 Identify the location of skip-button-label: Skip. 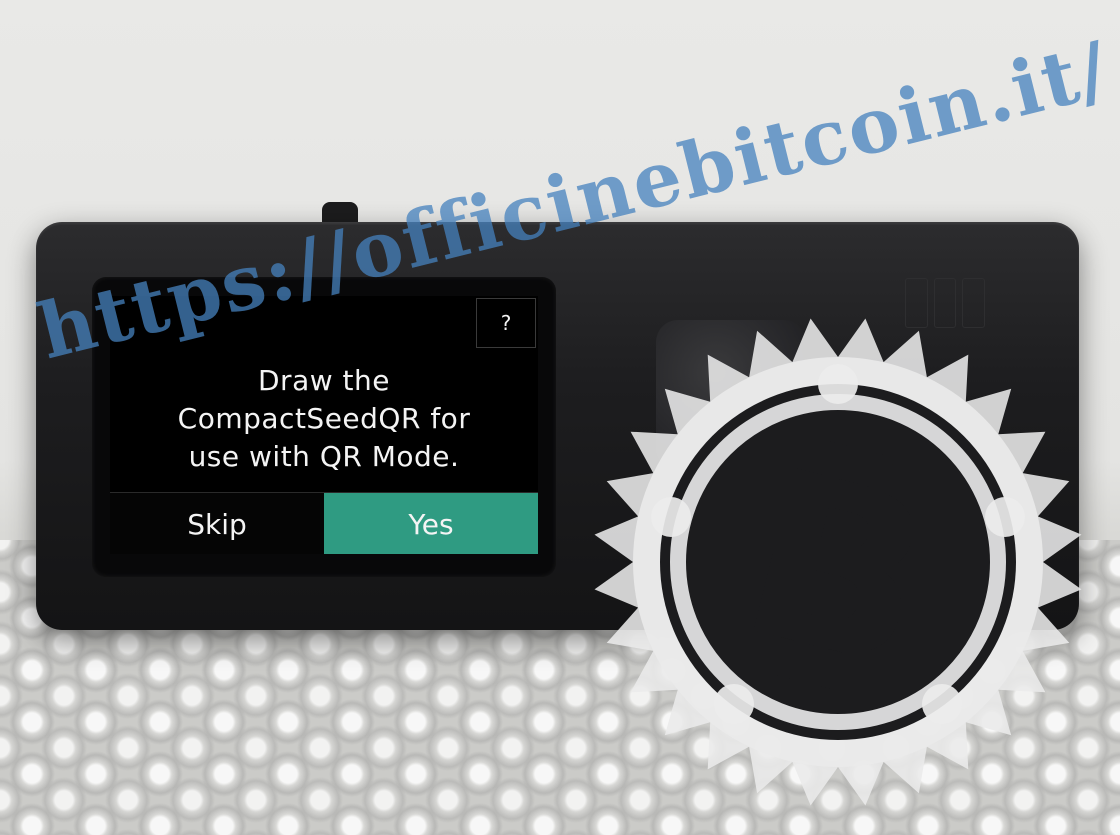
(217, 524).